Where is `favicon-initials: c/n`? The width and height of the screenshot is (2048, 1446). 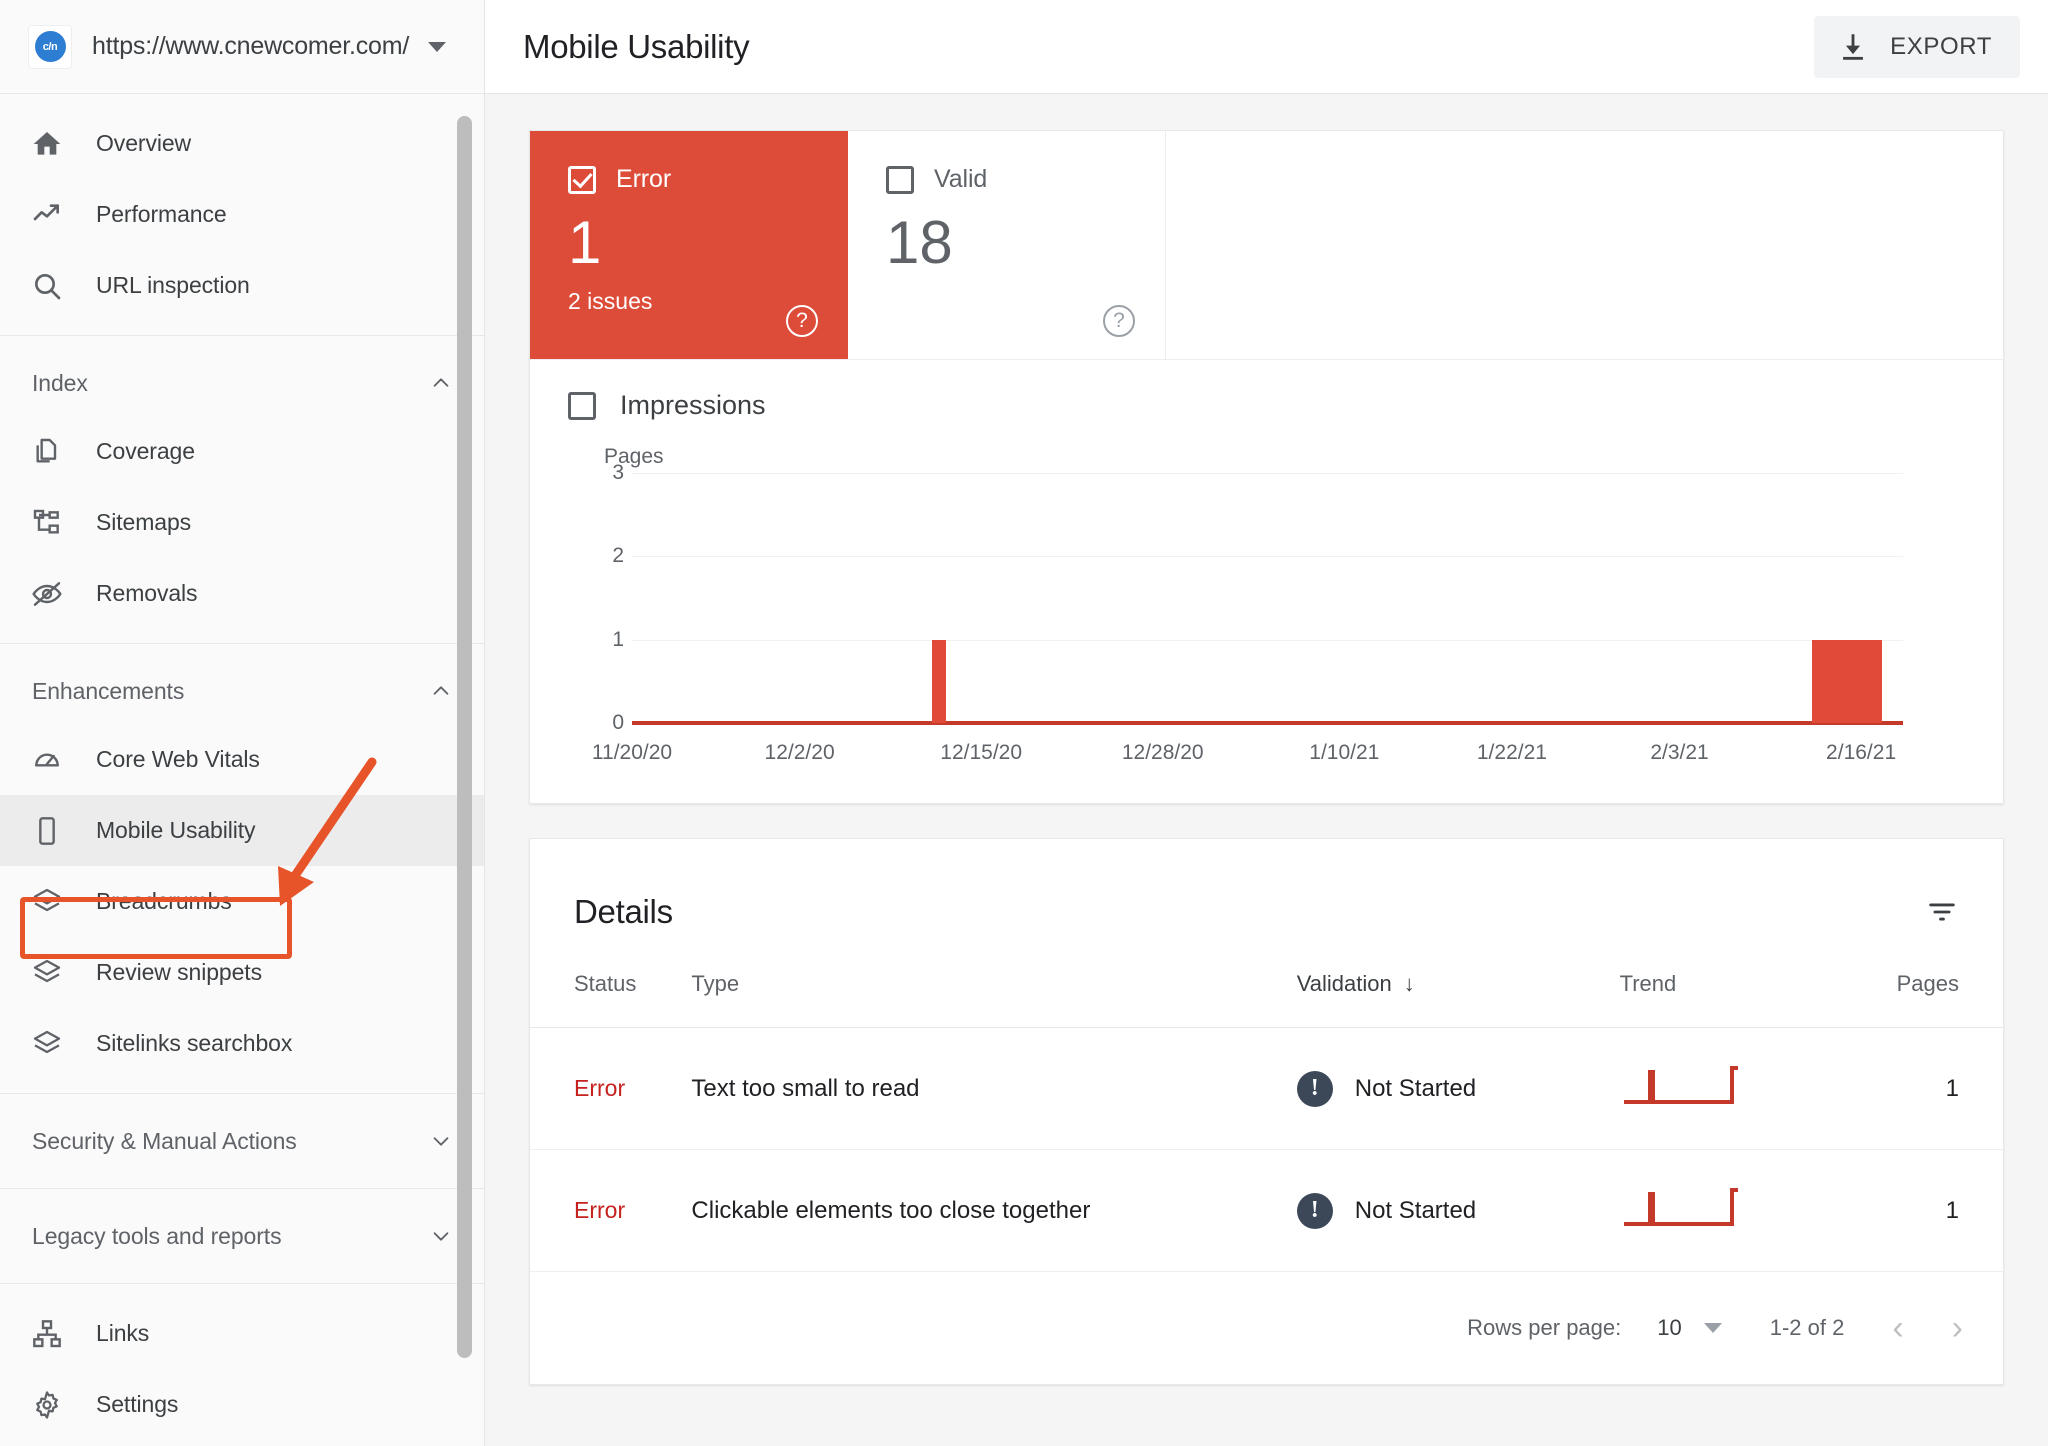
favicon-initials: c/n is located at coordinates (50, 46).